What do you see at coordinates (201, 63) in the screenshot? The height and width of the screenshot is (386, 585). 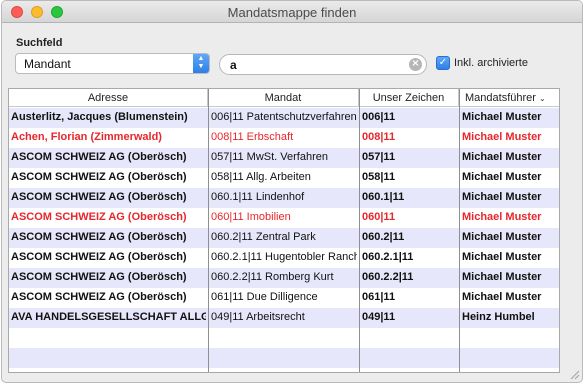 I see `select-stepper-icon: ▲ ▼` at bounding box center [201, 63].